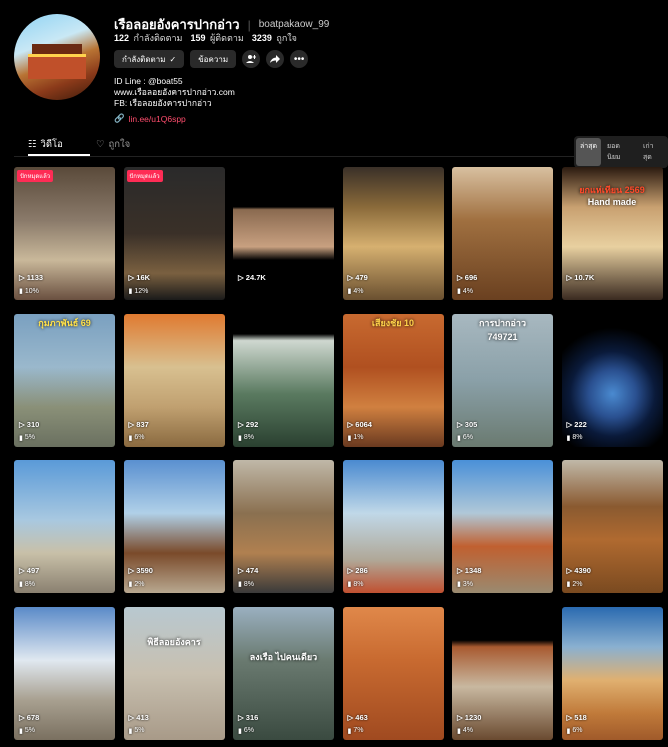 The image size is (668, 747). Describe the element at coordinates (148, 38) in the screenshot. I see `following-stat: 122 กำลังติดตาม` at that location.